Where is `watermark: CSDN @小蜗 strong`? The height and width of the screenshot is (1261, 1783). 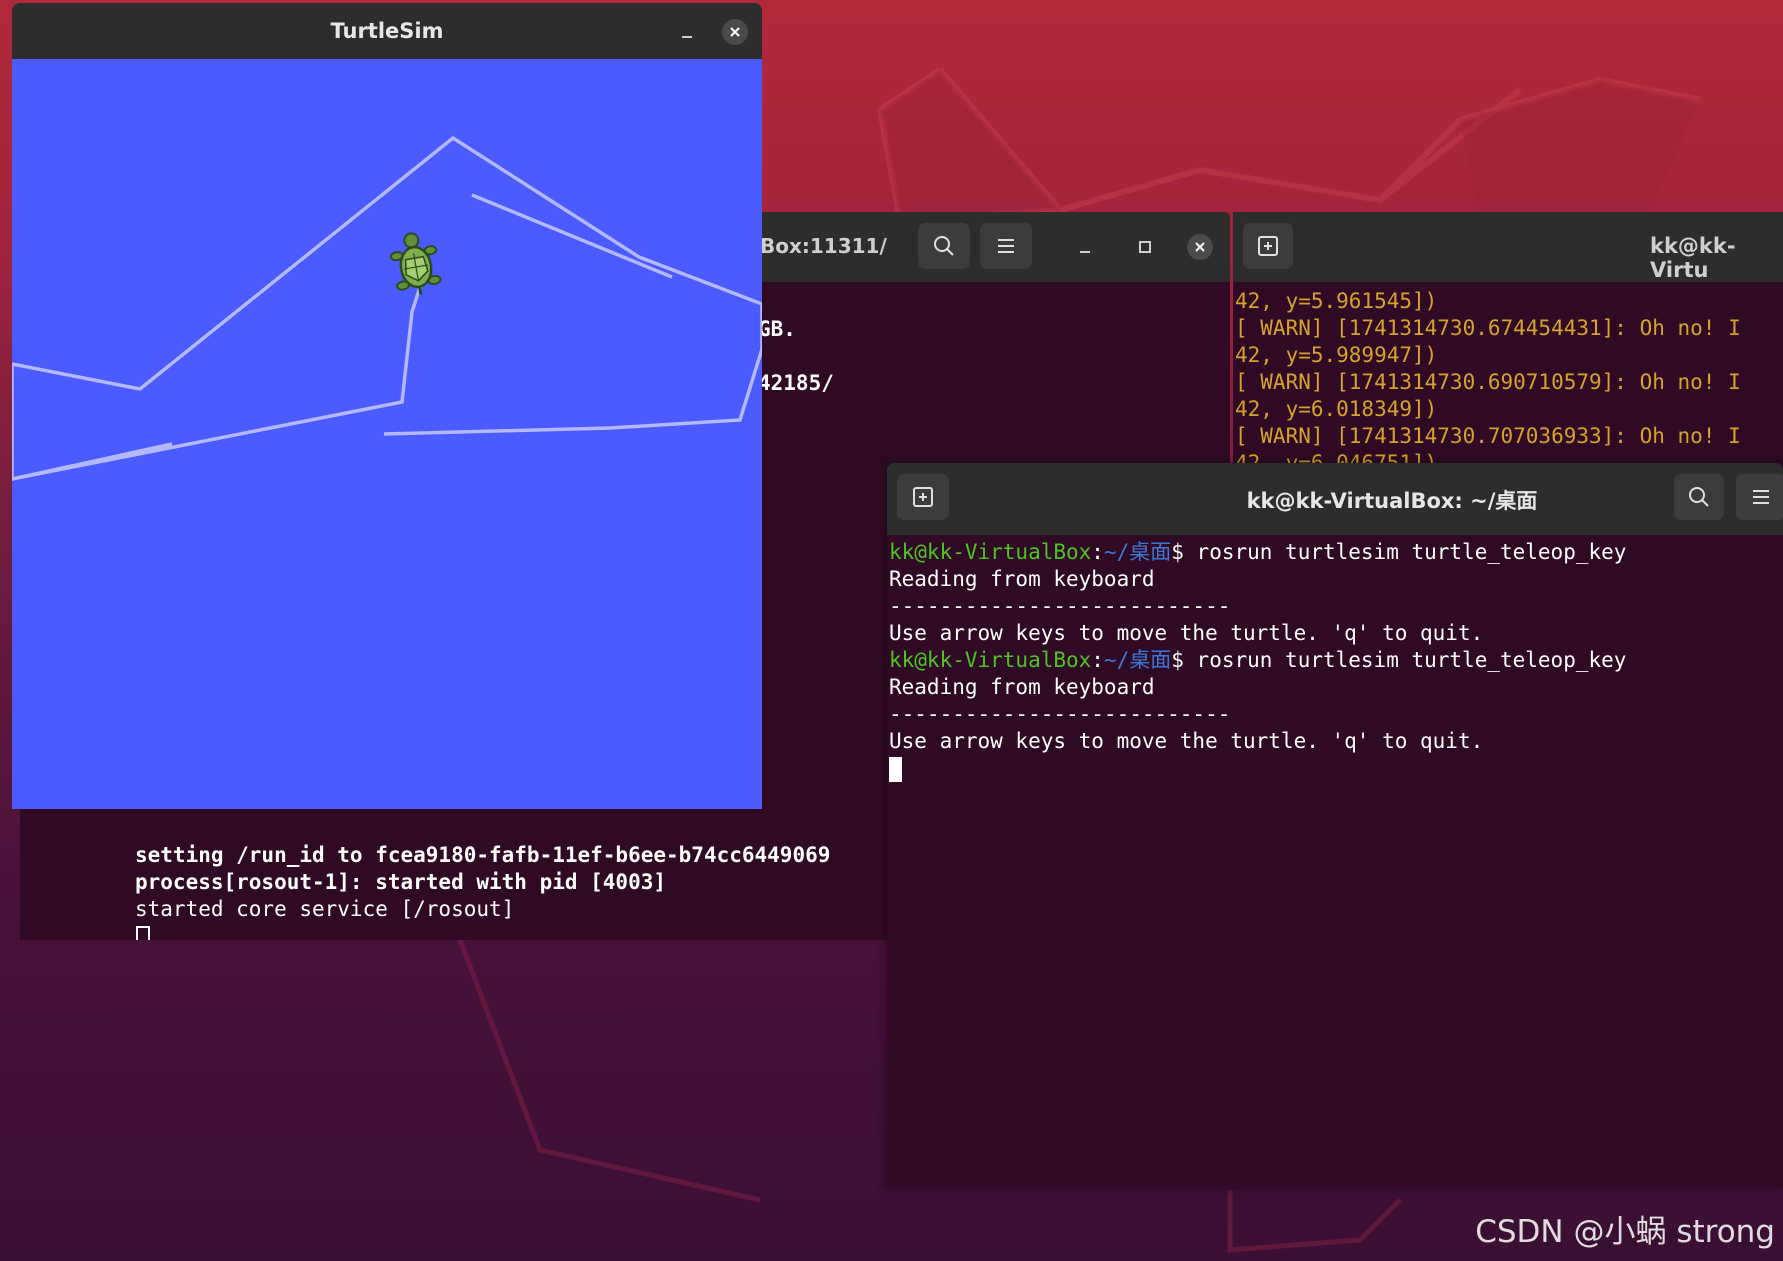
watermark: CSDN @小蜗 strong is located at coordinates (1625, 1232).